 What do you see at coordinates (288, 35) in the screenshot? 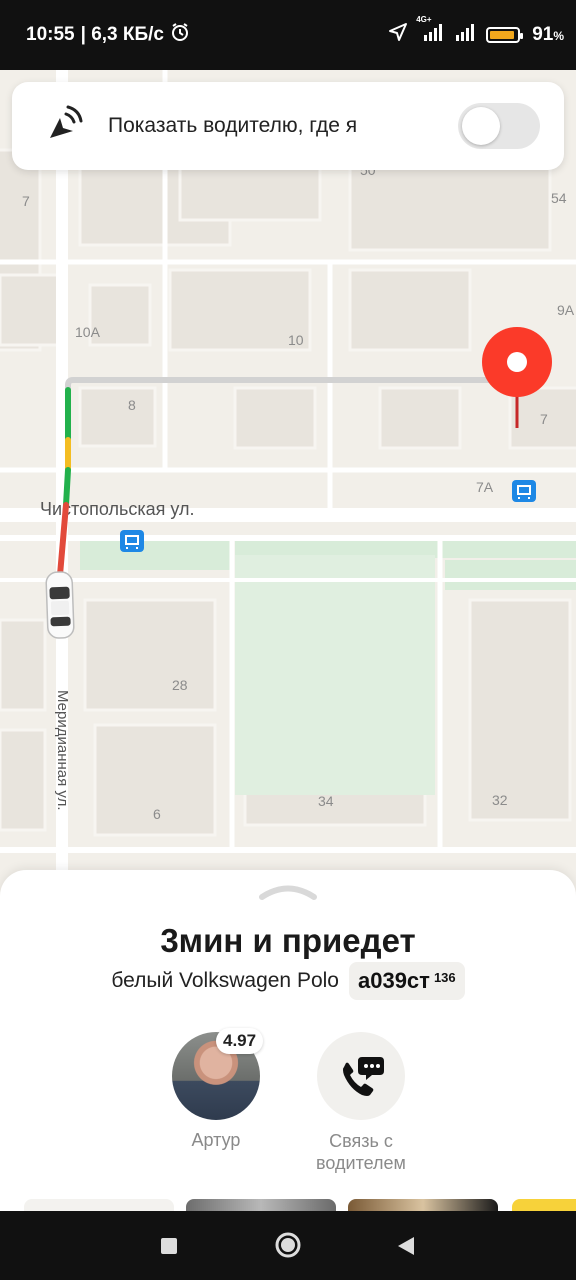
I see `status-bar: 10:55 | 6,3 КБ/с 4G+ 91%` at bounding box center [288, 35].